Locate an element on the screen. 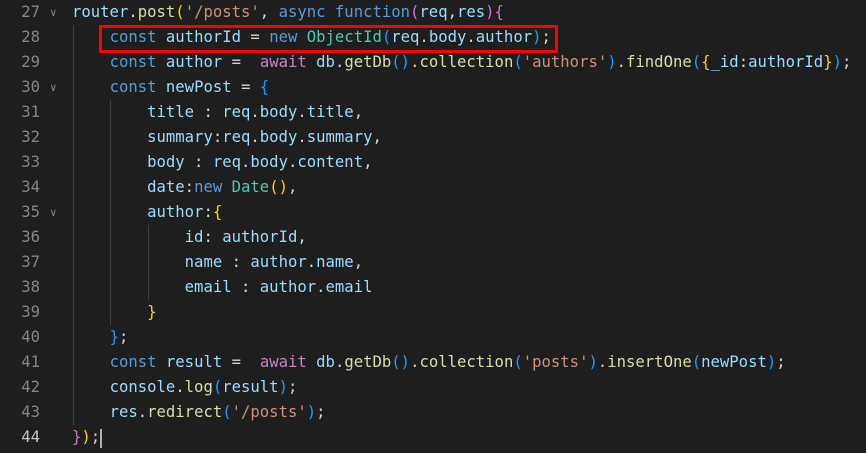 The width and height of the screenshot is (866, 453). line-number: 30 is located at coordinates (30, 87).